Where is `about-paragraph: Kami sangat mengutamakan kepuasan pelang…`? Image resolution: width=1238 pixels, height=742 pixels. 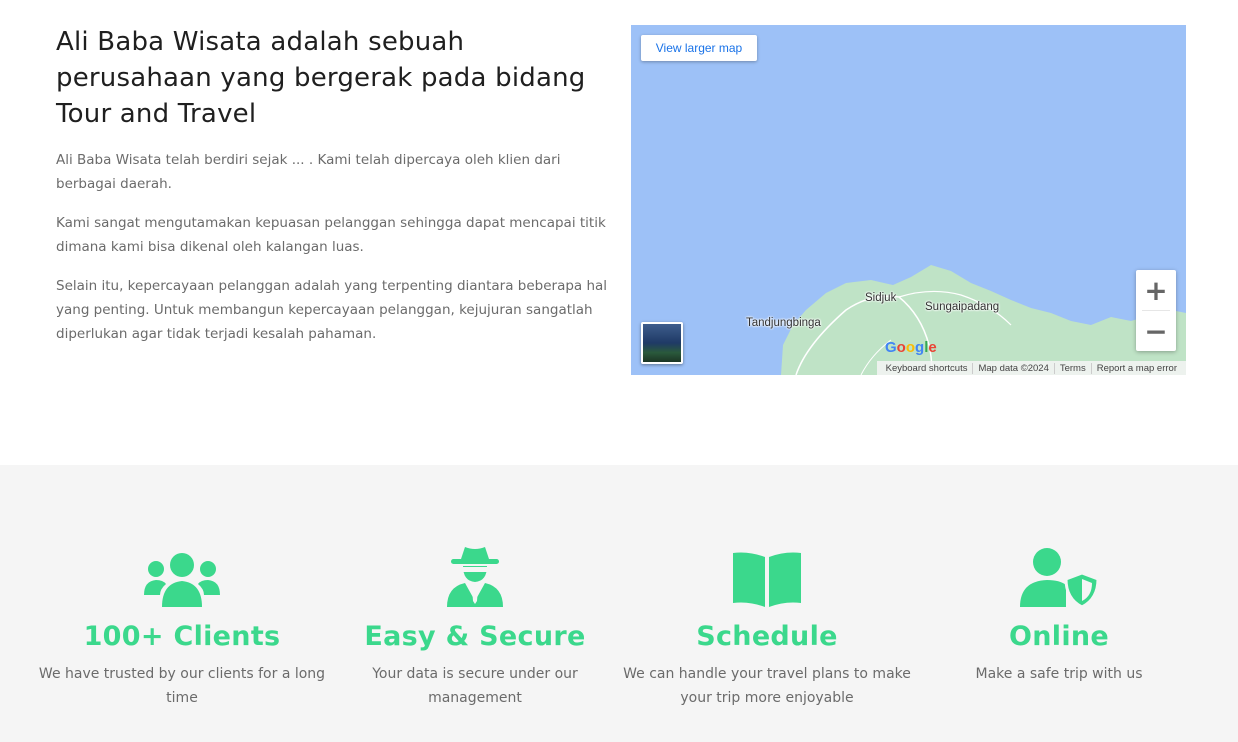 about-paragraph: Kami sangat mengutamakan kepuasan pelang… is located at coordinates (331, 235).